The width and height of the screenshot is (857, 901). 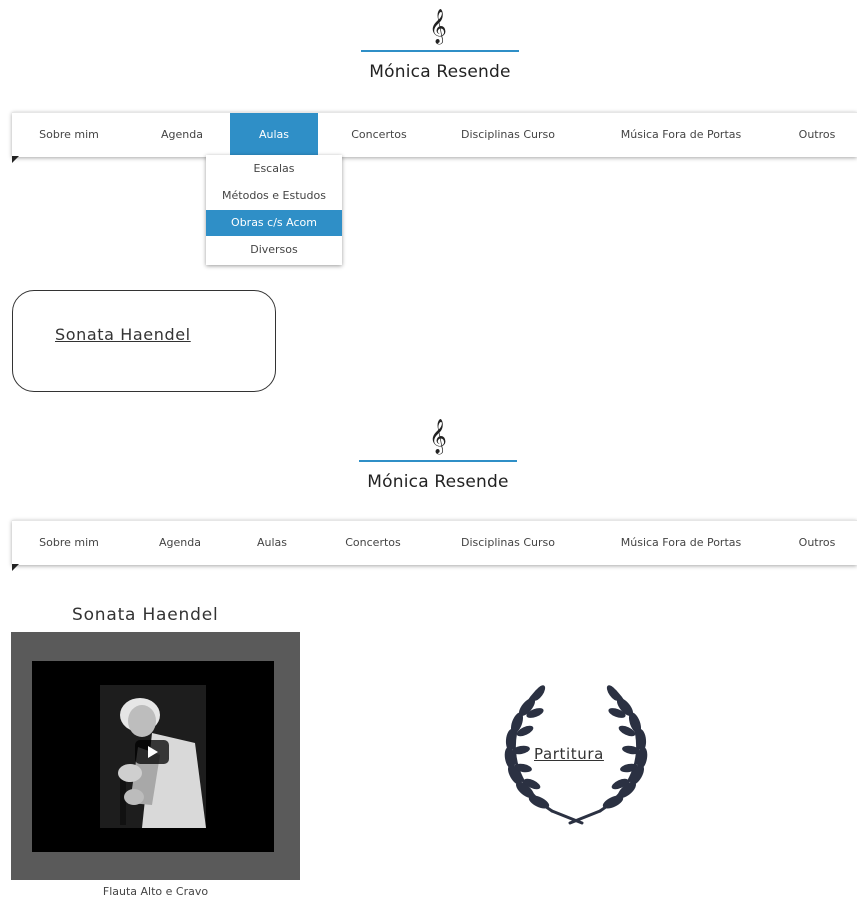 I want to click on video-caption: Flauta Alto e Cravo, so click(x=155, y=891).